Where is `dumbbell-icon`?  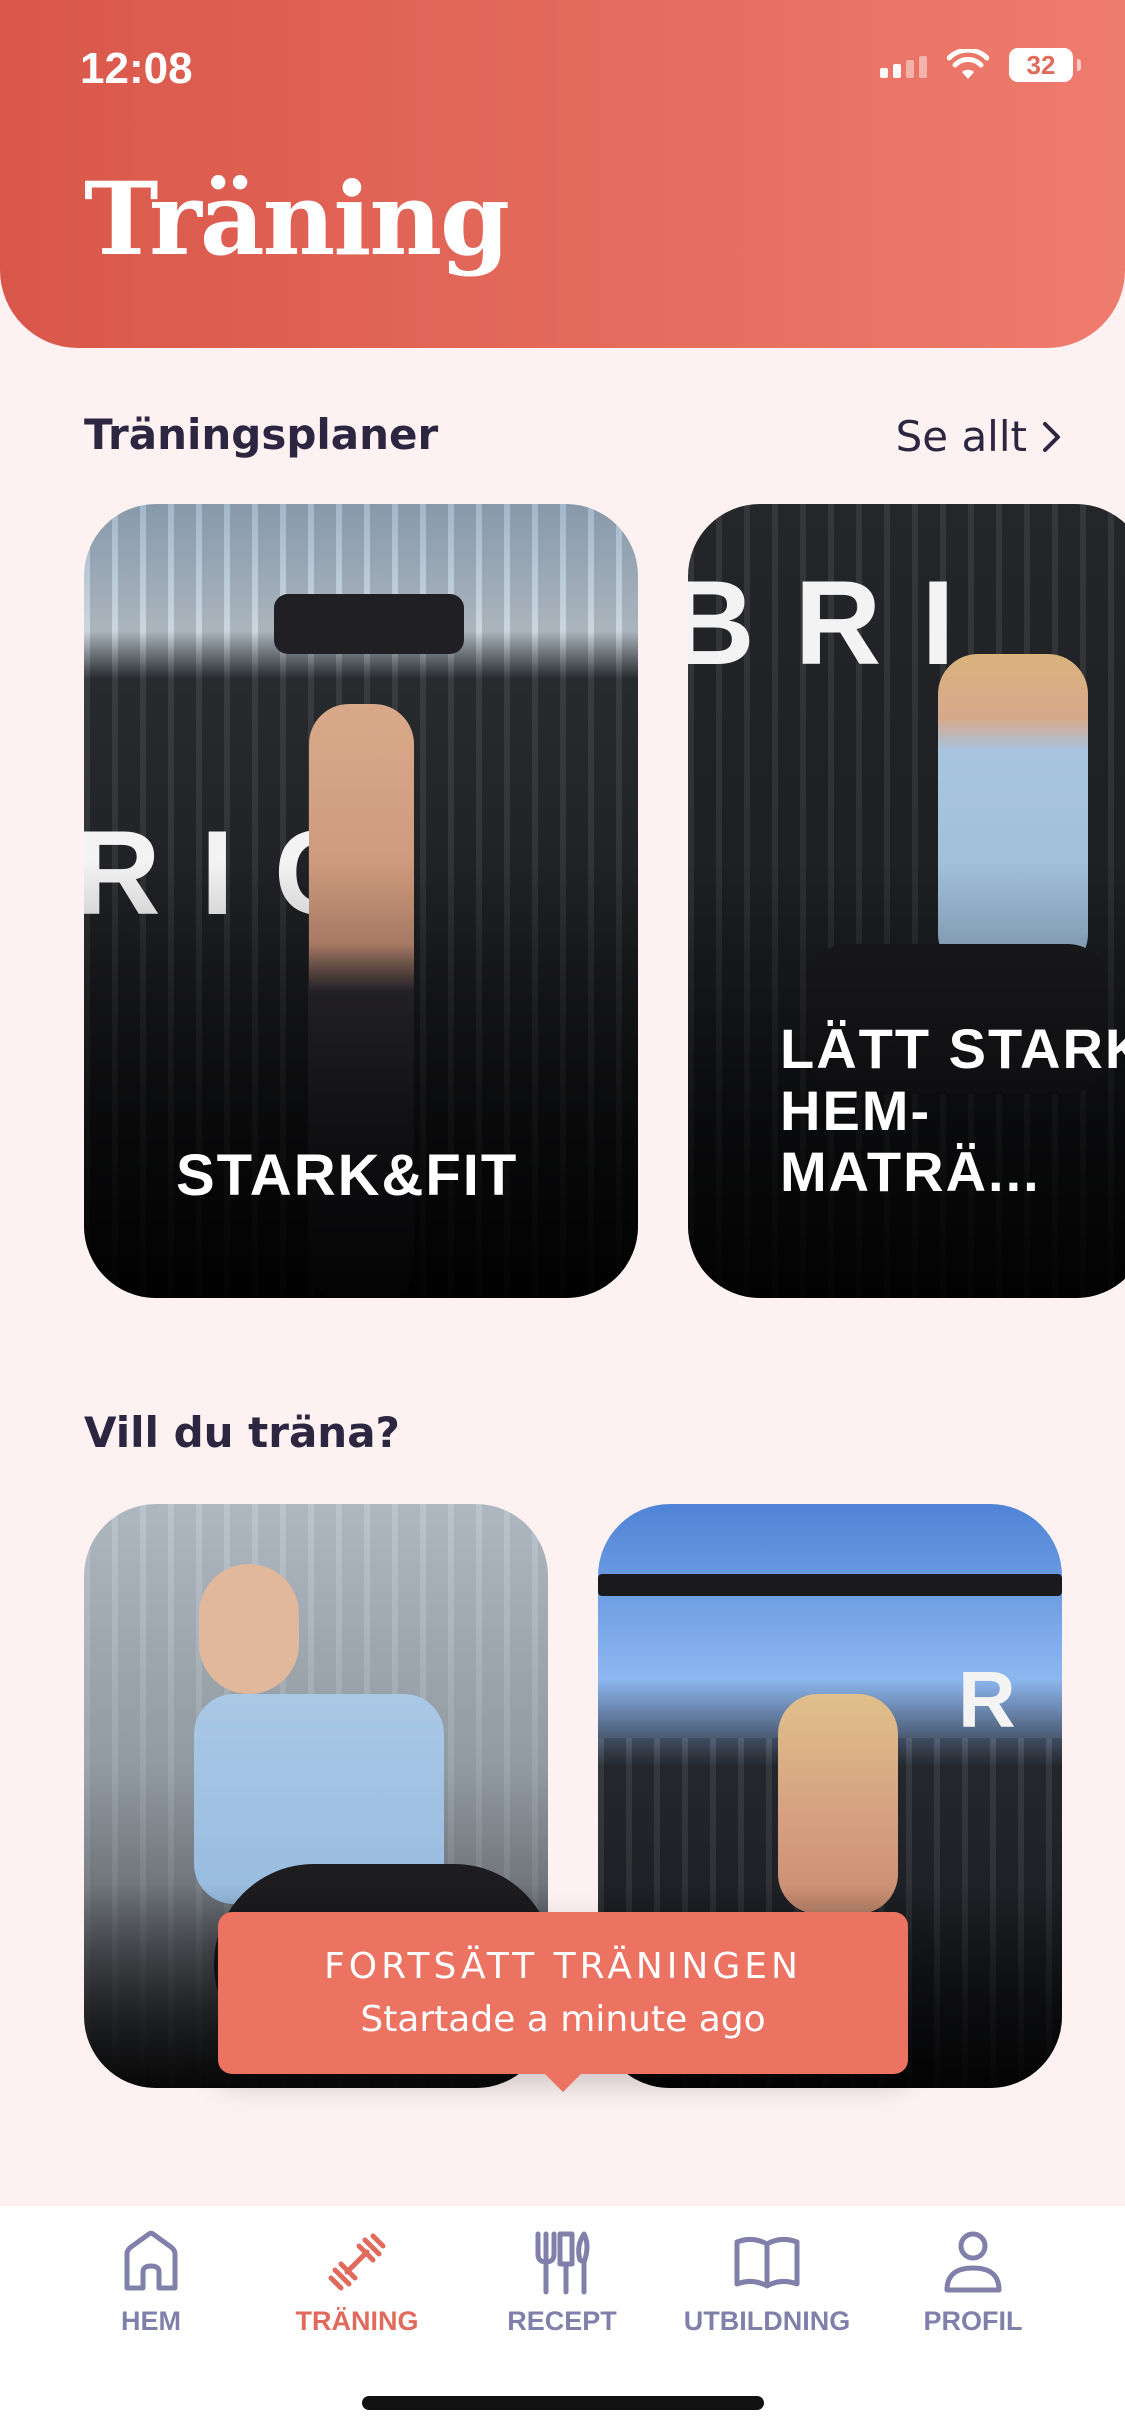
dumbbell-icon is located at coordinates (357, 2262).